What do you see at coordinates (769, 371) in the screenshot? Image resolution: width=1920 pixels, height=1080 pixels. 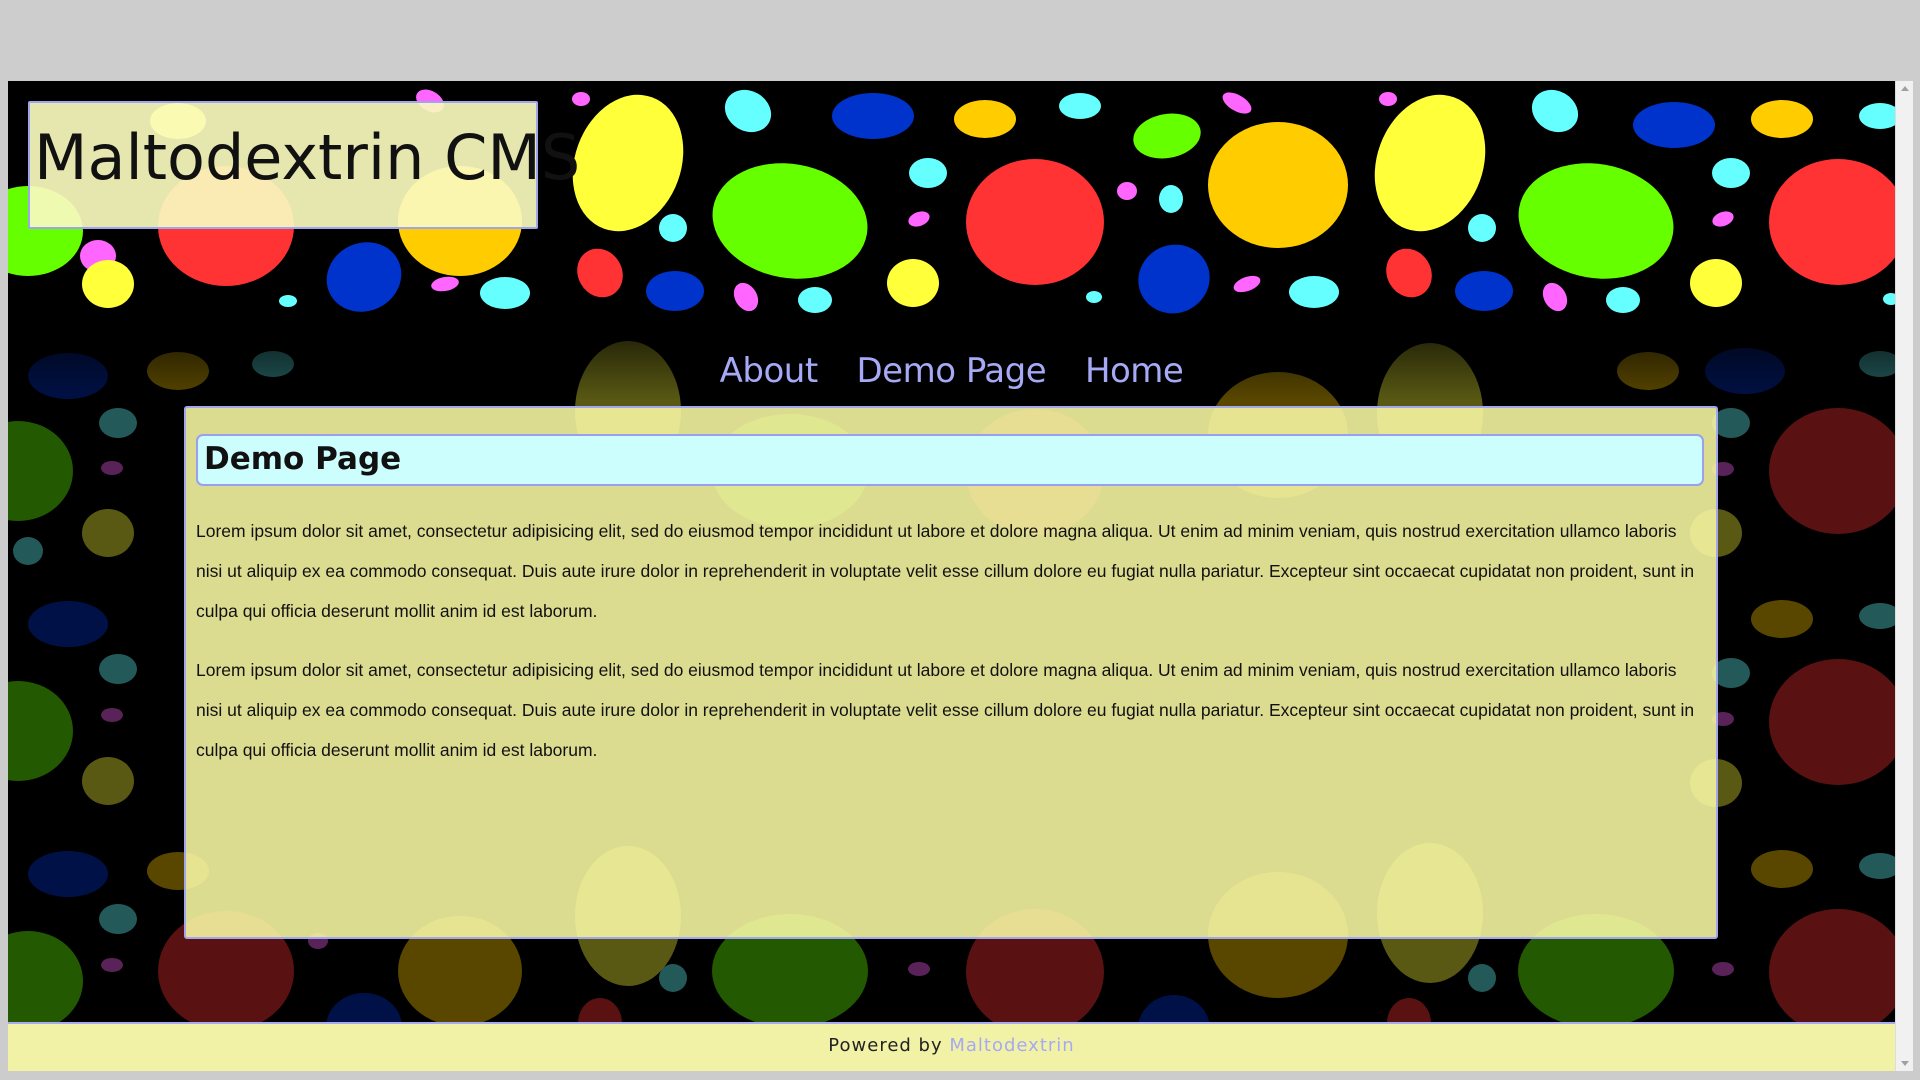 I see `nav-link-about: About` at bounding box center [769, 371].